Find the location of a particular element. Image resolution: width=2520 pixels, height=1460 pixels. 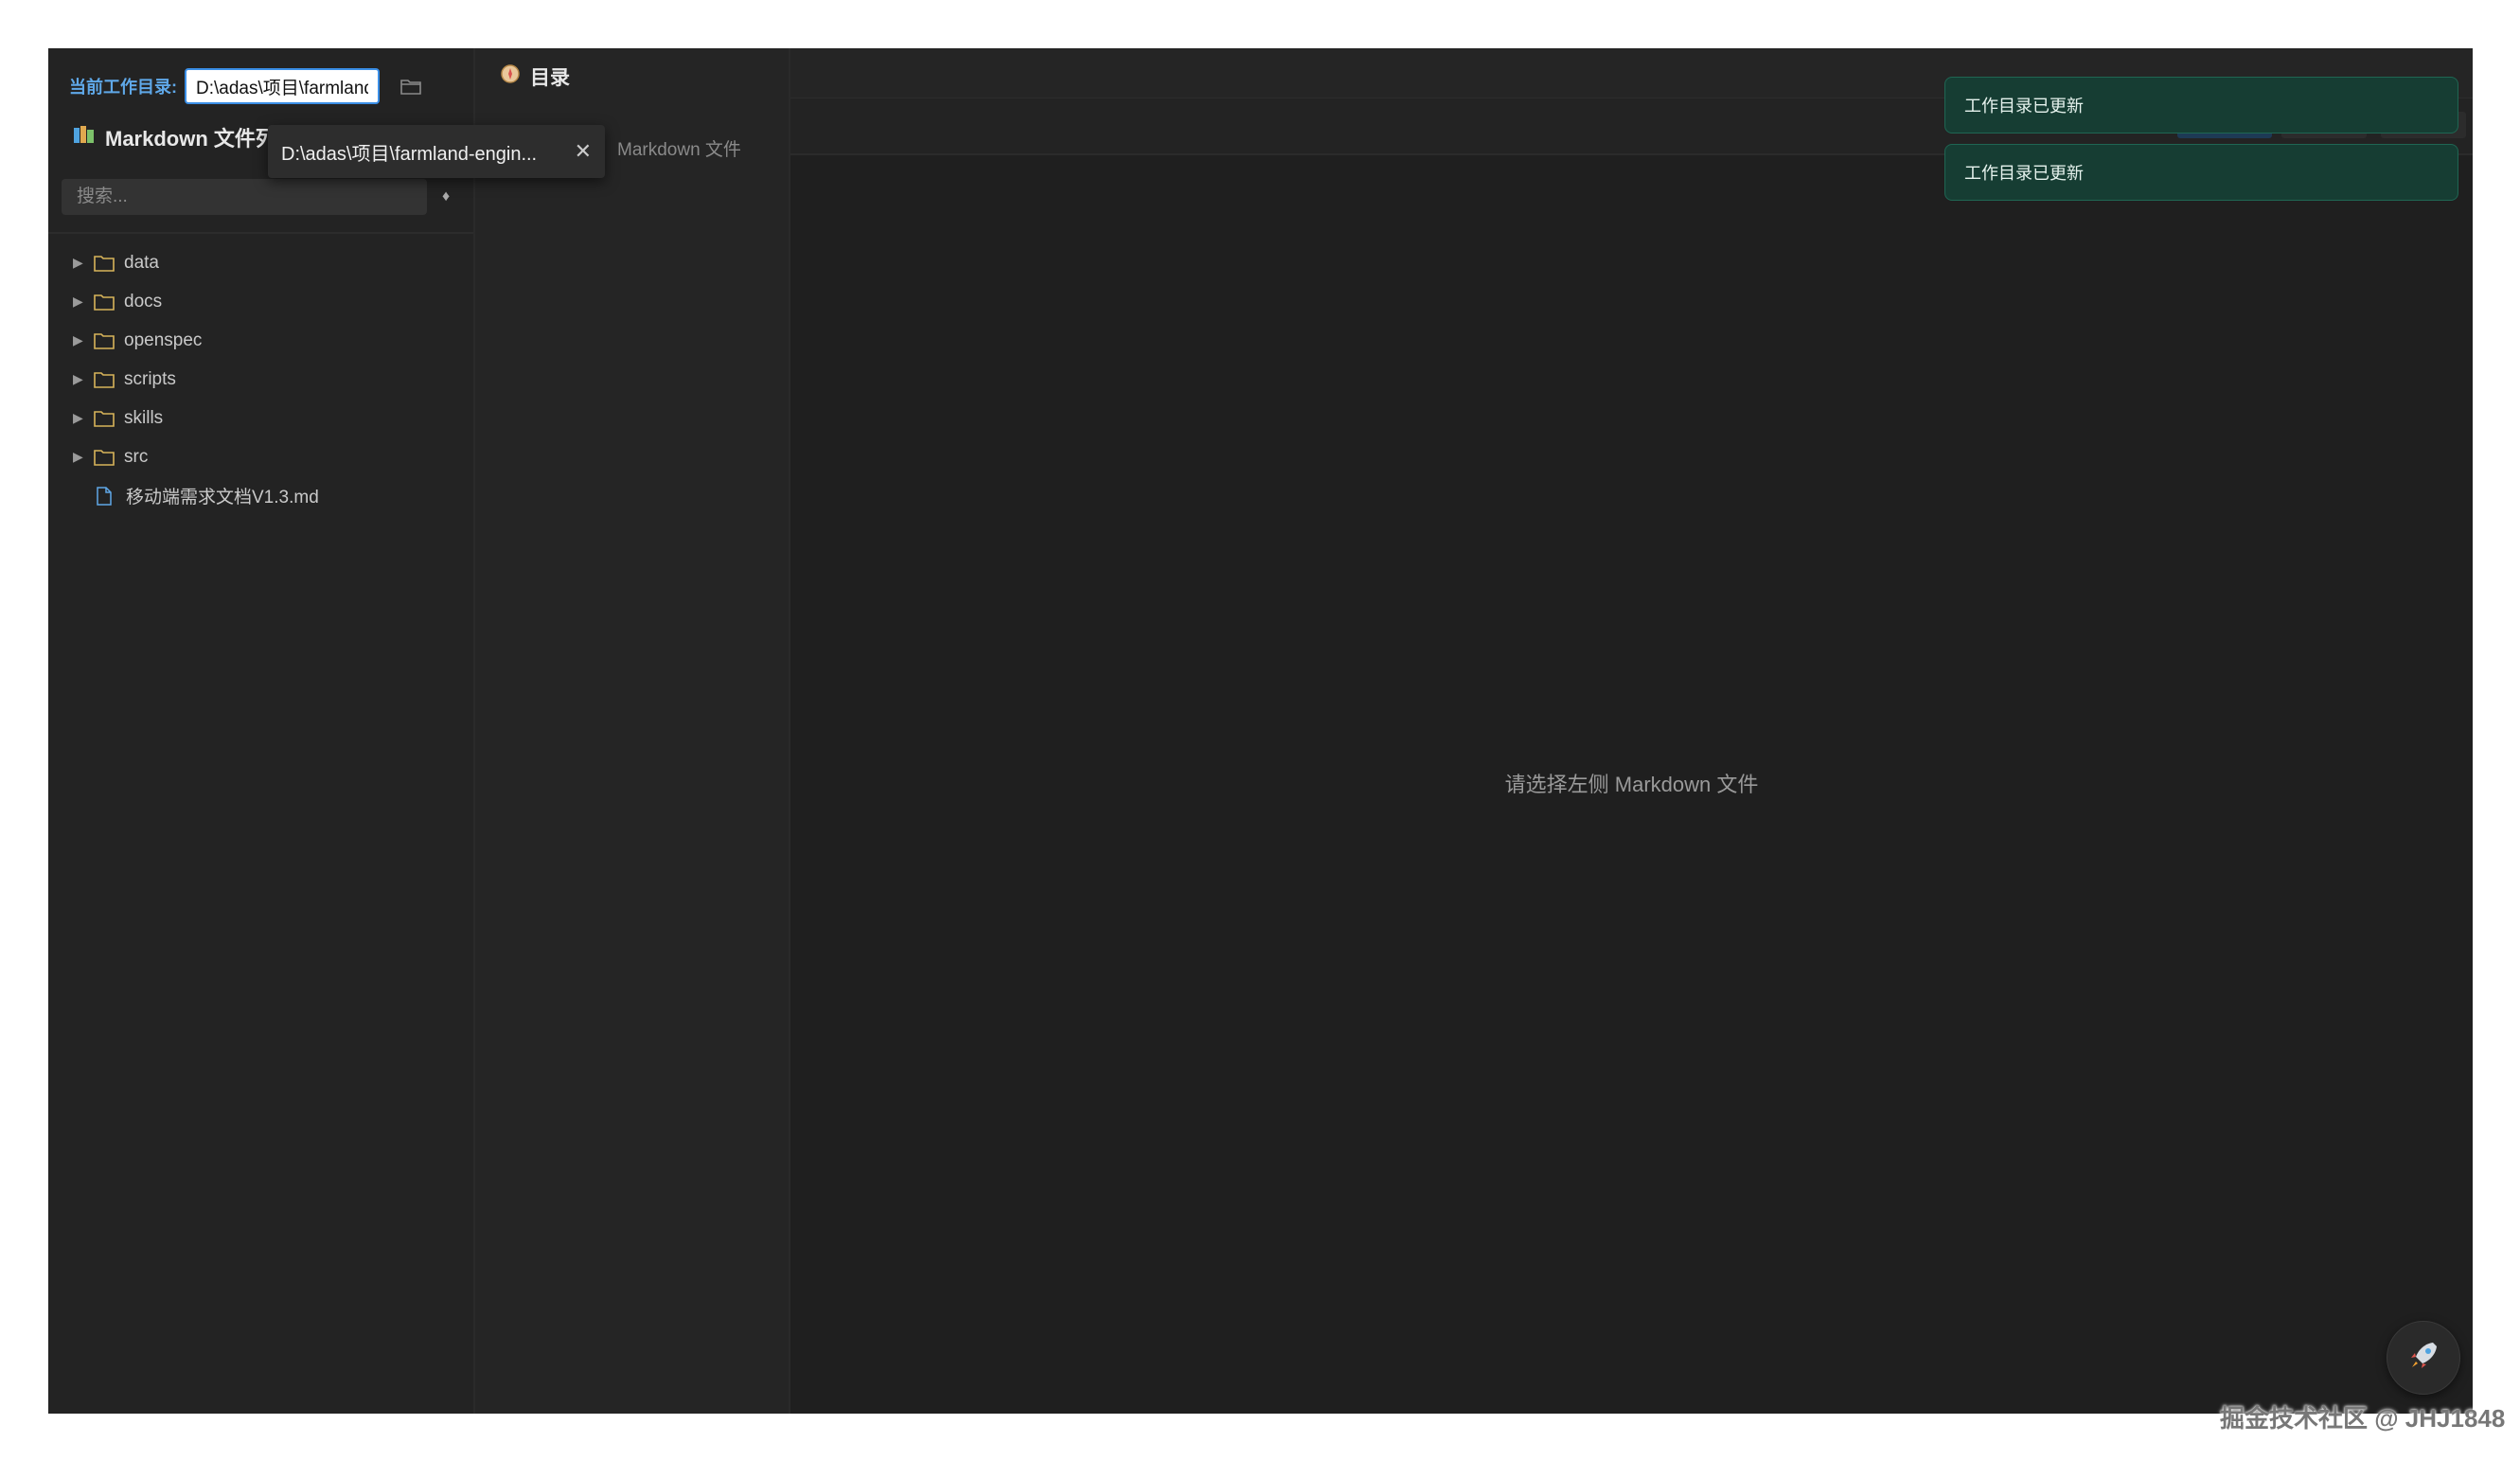

toc-empty-text: Markdown 文件 is located at coordinates (679, 150).